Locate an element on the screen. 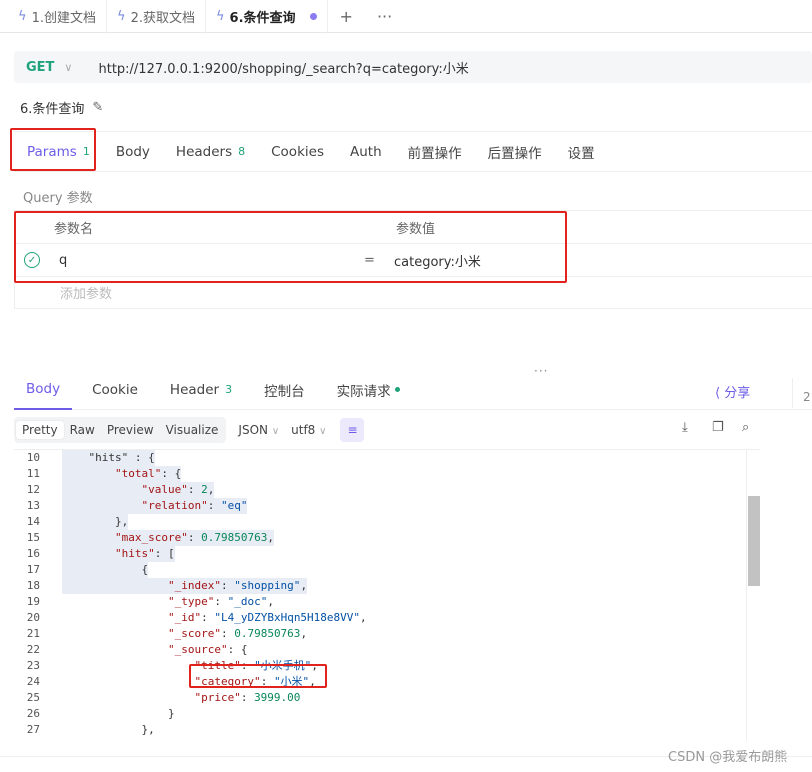 Image resolution: width=812 pixels, height=772 pixels. tab-create-doc: ϟ 1.创建文档 is located at coordinates (57, 16).